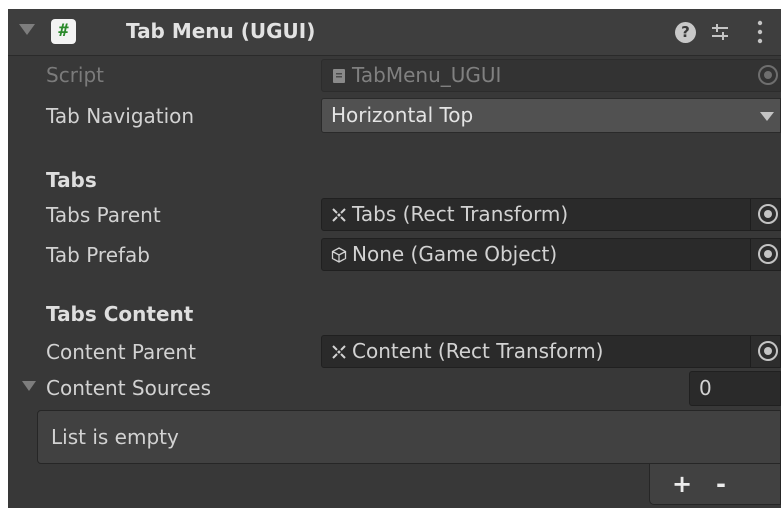 The height and width of the screenshot is (508, 781). Describe the element at coordinates (27, 29) in the screenshot. I see `foldout-arrow-icon` at that location.